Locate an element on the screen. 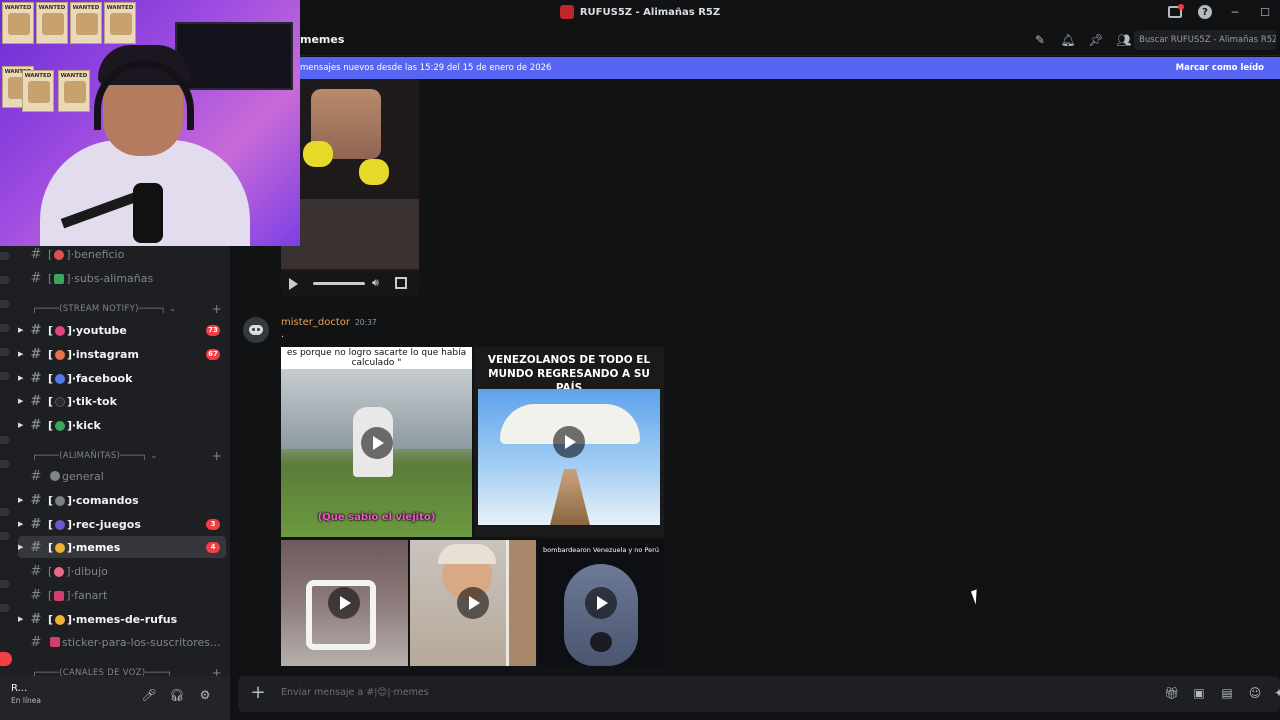 The height and width of the screenshot is (720, 1280). channel-beneficio: # []‧ beneficio is located at coordinates (122, 255).